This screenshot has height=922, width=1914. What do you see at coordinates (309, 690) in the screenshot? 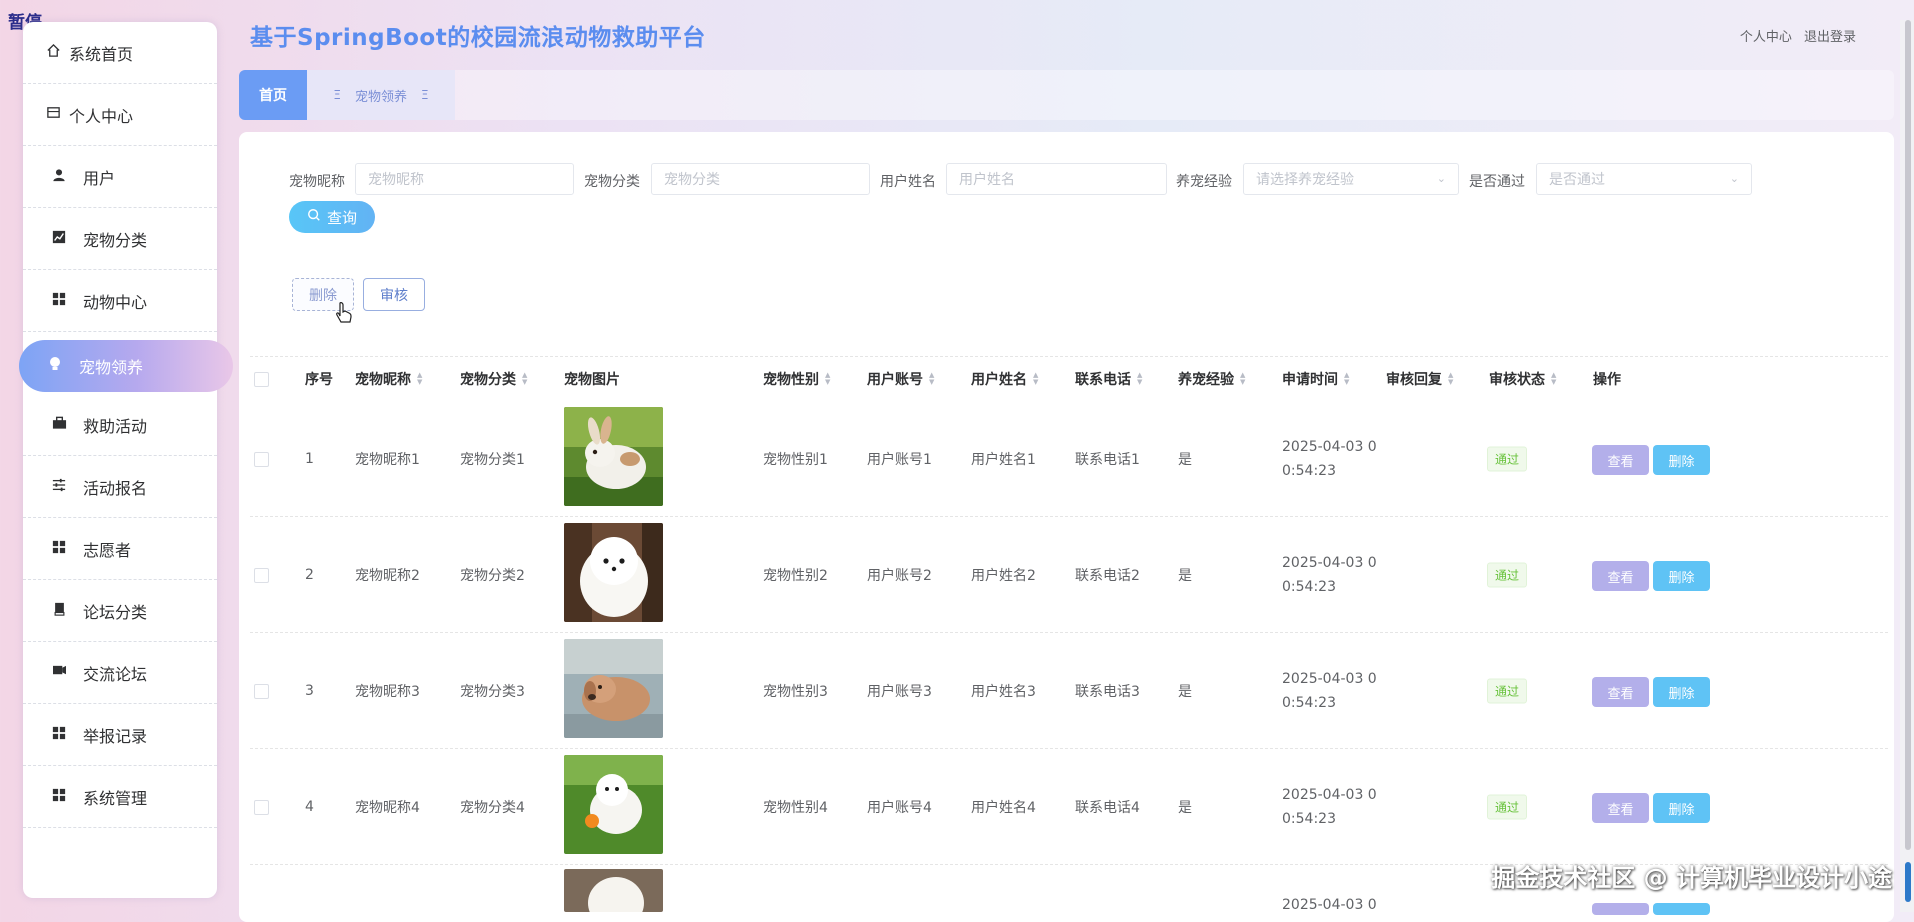
I see `cell-index: 3` at bounding box center [309, 690].